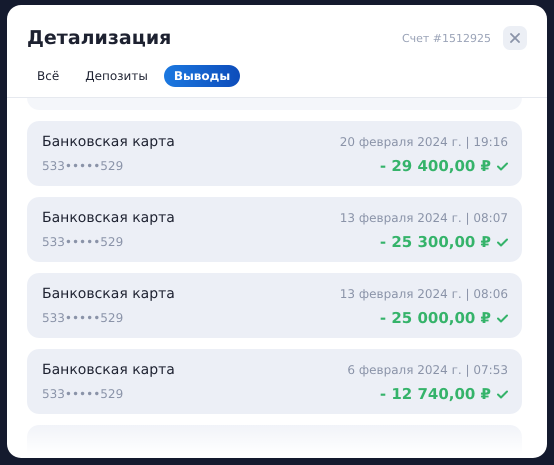  What do you see at coordinates (424, 218) in the screenshot?
I see `transaction-date: 13 февраля 2024 г. | 08:07` at bounding box center [424, 218].